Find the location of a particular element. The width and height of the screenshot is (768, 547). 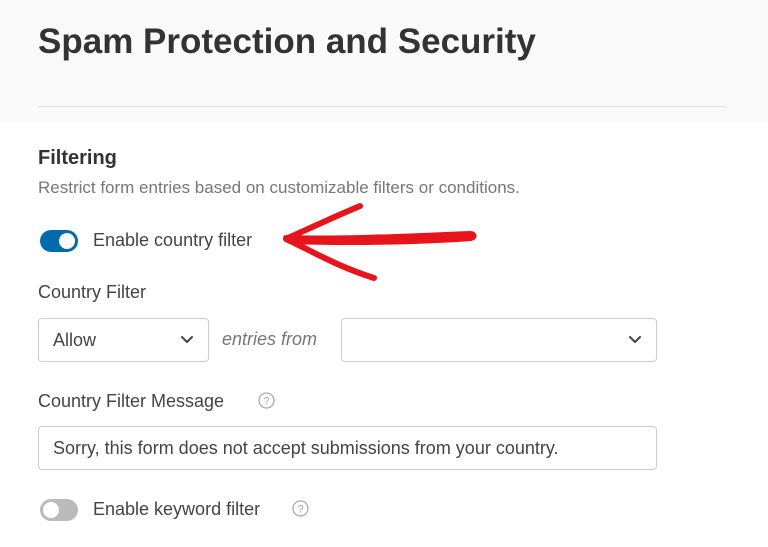

country-filter-message-input is located at coordinates (347, 448).